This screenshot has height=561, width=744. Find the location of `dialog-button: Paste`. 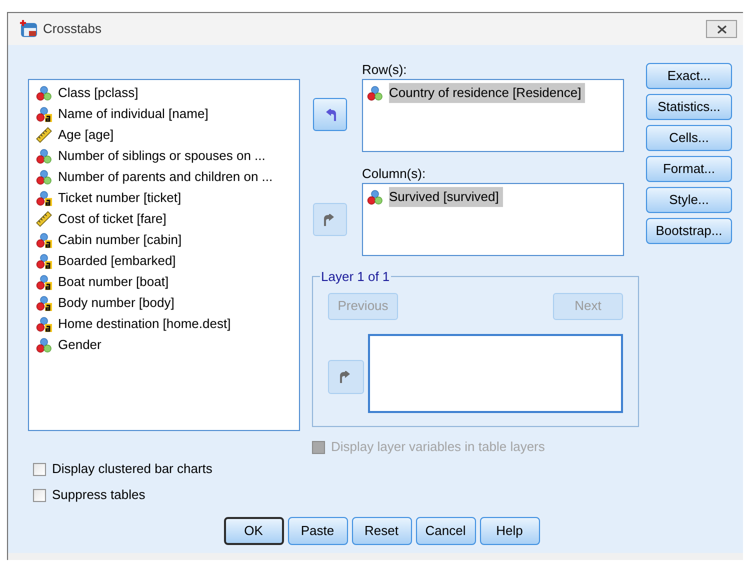

dialog-button: Paste is located at coordinates (318, 531).